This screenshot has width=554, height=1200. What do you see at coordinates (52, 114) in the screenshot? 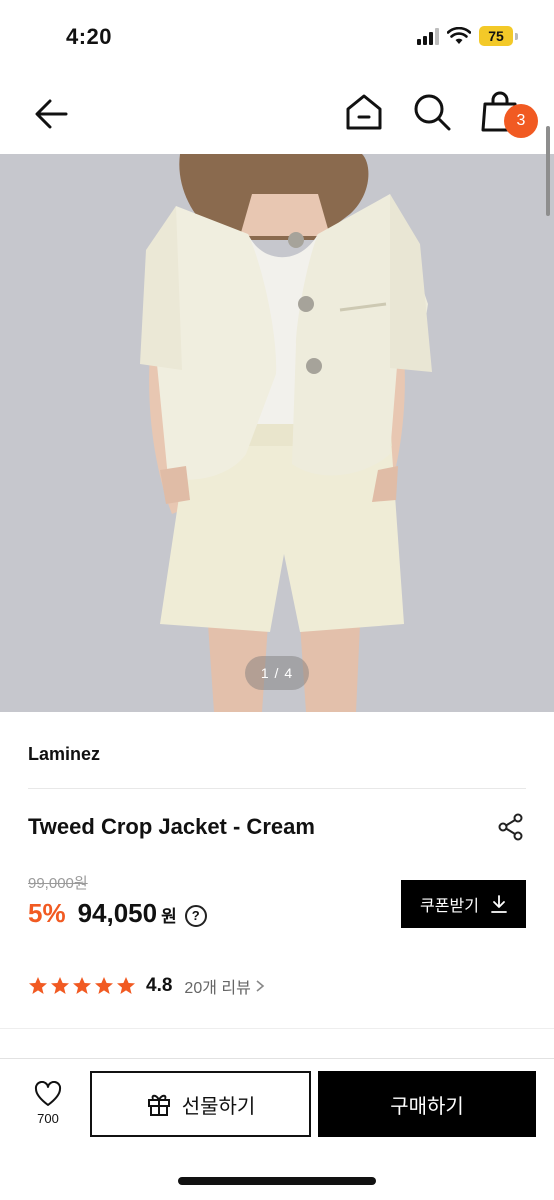
I see `back-arrow-icon` at bounding box center [52, 114].